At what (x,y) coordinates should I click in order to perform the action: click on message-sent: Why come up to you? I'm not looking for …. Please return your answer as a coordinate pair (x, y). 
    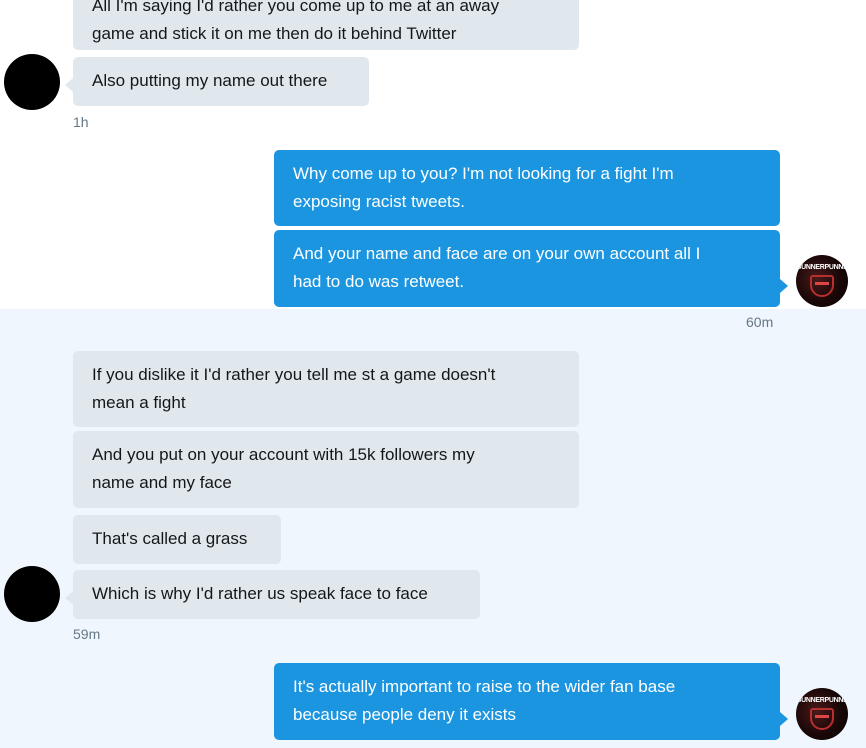
    Looking at the image, I should click on (527, 188).